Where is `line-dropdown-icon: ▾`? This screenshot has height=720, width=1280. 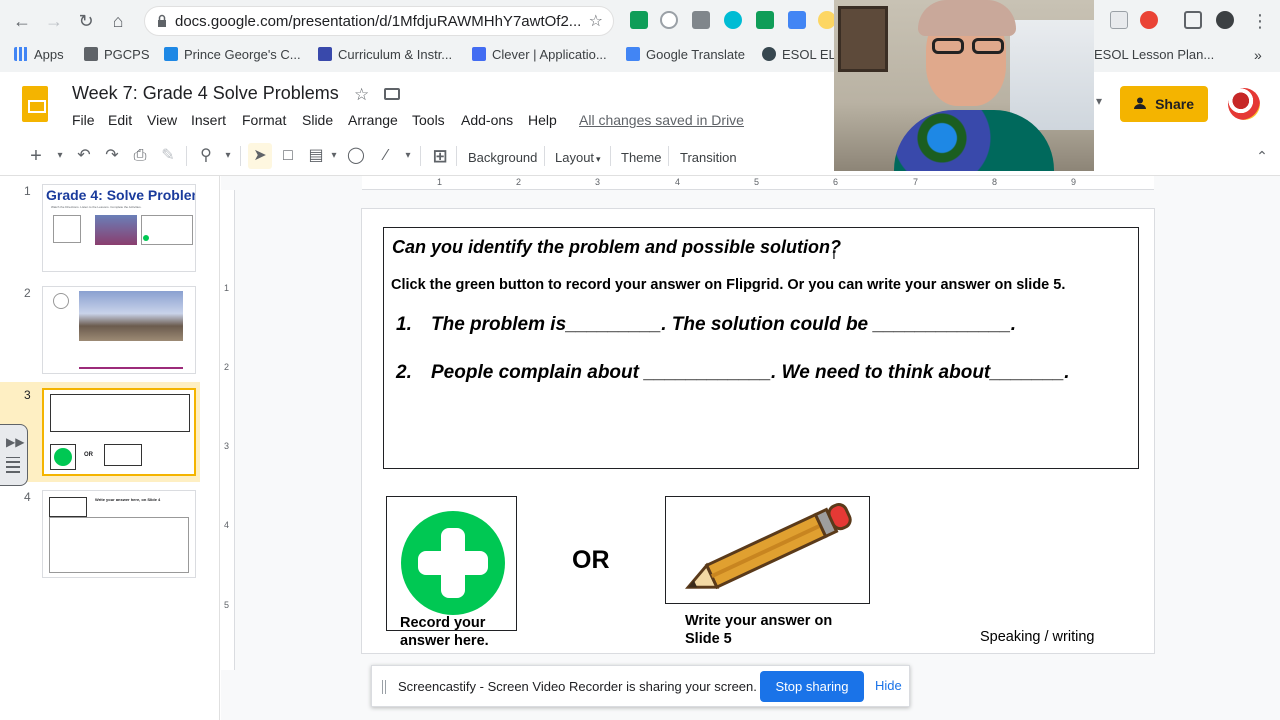
line-dropdown-icon: ▾ is located at coordinates (408, 156).